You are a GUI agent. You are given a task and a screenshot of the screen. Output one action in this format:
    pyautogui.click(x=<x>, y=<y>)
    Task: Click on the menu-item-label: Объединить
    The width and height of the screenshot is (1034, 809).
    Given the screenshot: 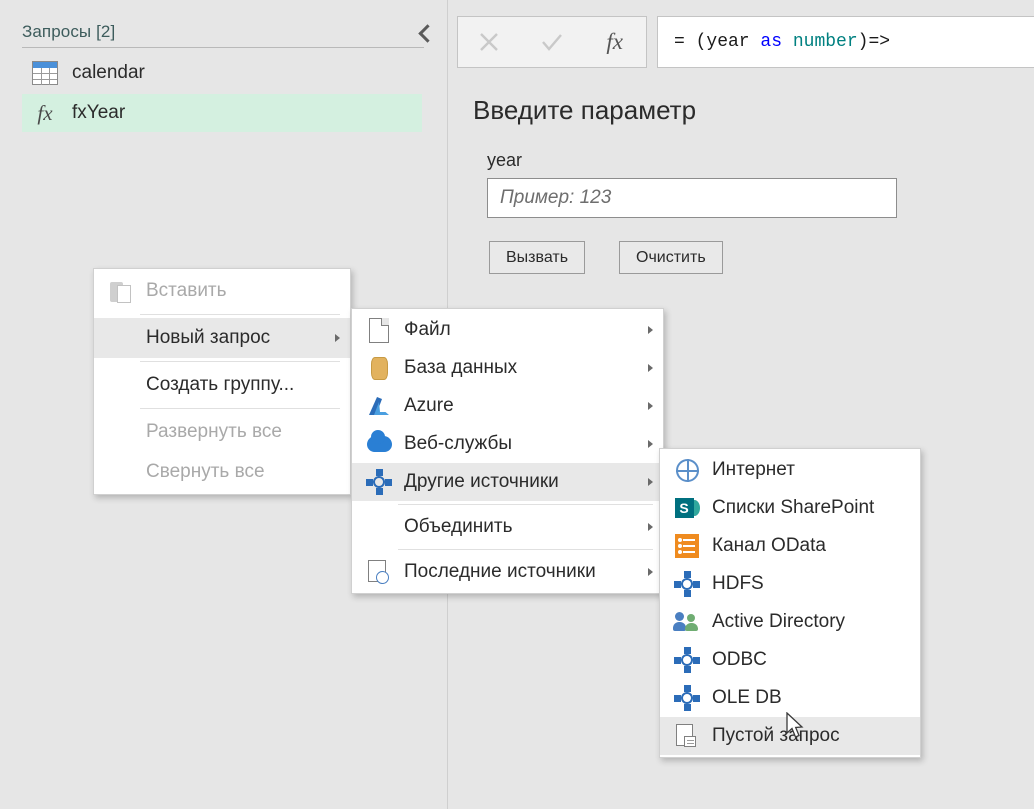 What is the action you would take?
    pyautogui.click(x=458, y=526)
    